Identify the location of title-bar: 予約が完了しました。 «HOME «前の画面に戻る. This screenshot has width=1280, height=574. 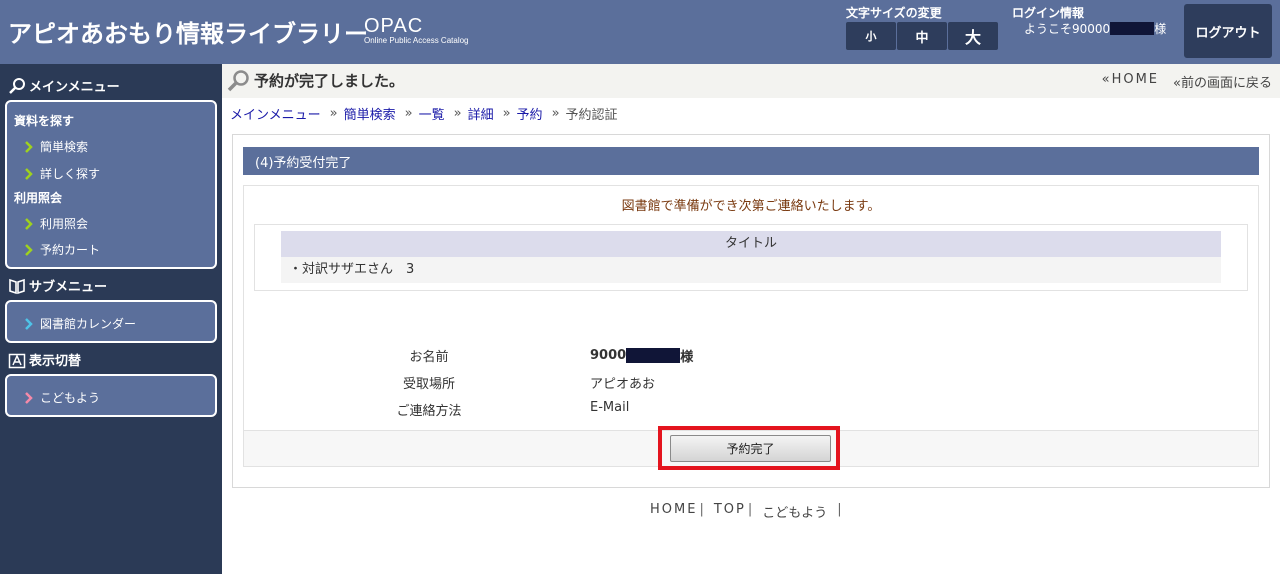
(751, 81).